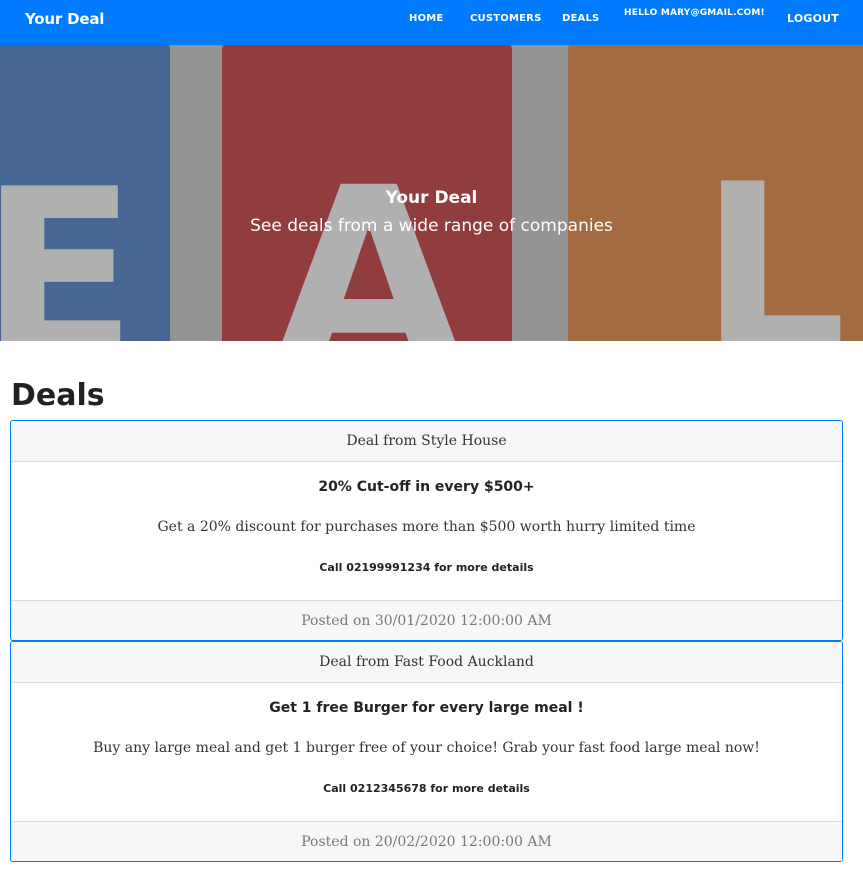 The height and width of the screenshot is (875, 863). Describe the element at coordinates (426, 18) in the screenshot. I see `nav-home-link: HOME` at that location.